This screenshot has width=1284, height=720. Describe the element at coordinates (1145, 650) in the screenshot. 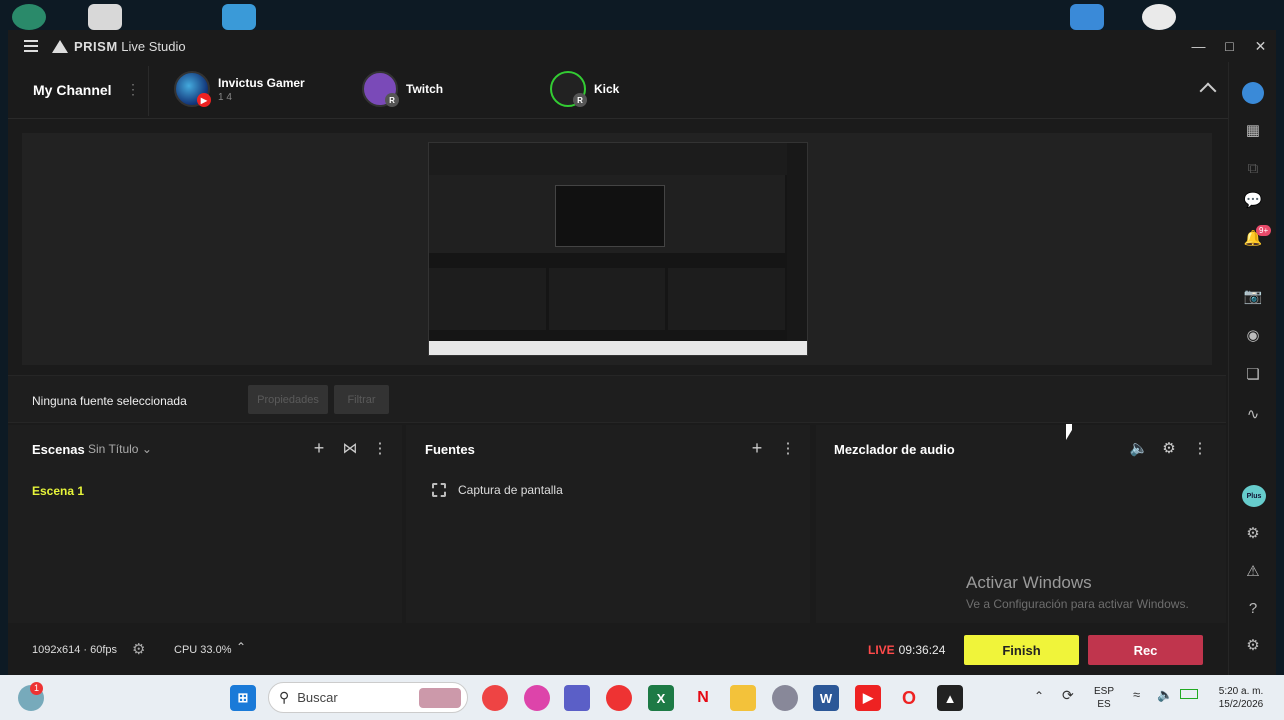

I see `rec-button: Rec` at that location.